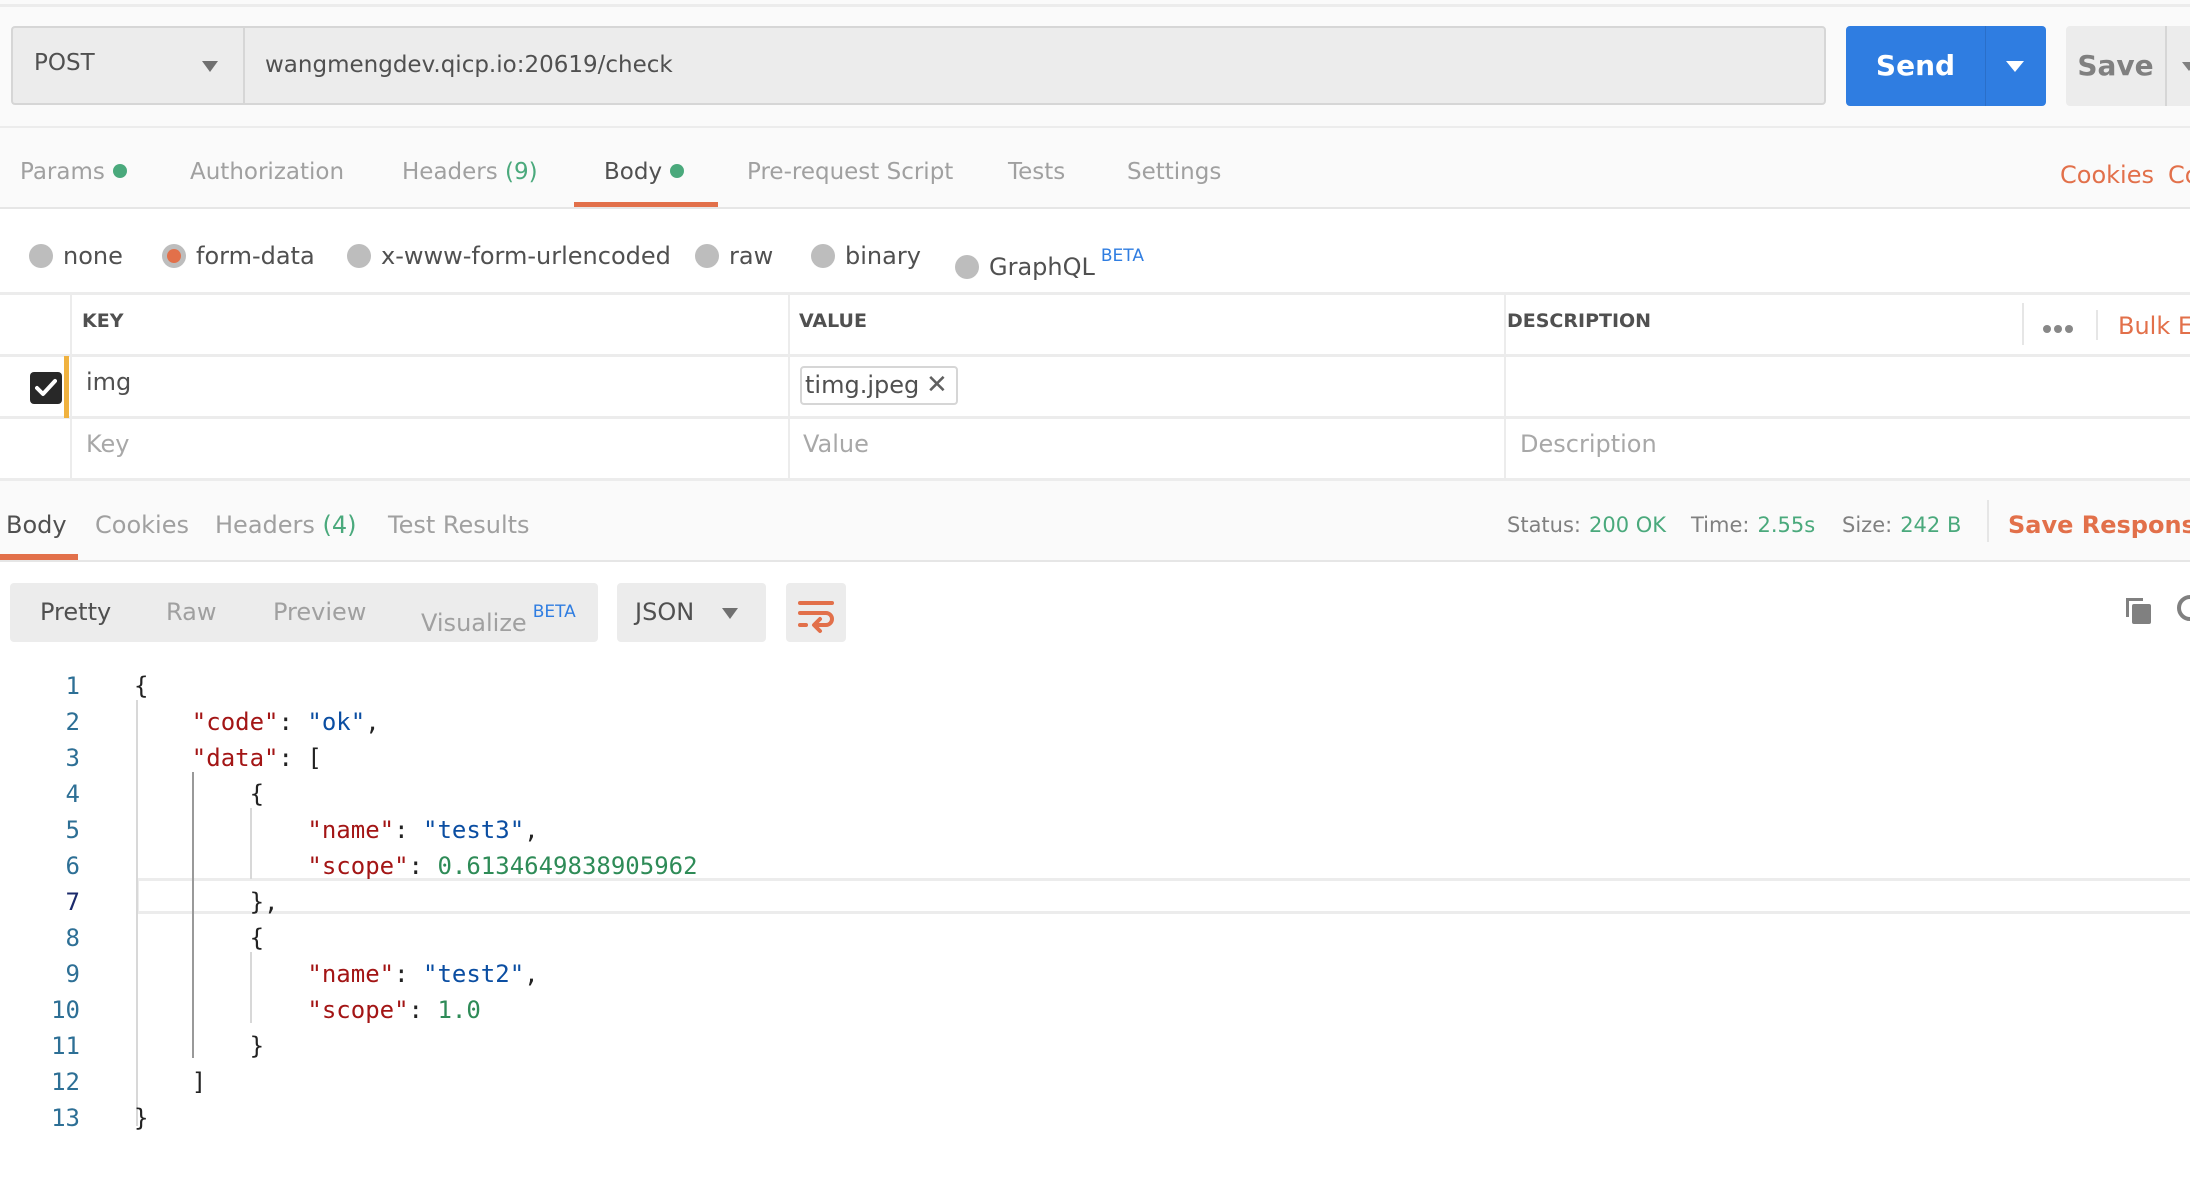 The width and height of the screenshot is (2190, 1188). What do you see at coordinates (1095, 938) in the screenshot?
I see `code-line: 8 {` at bounding box center [1095, 938].